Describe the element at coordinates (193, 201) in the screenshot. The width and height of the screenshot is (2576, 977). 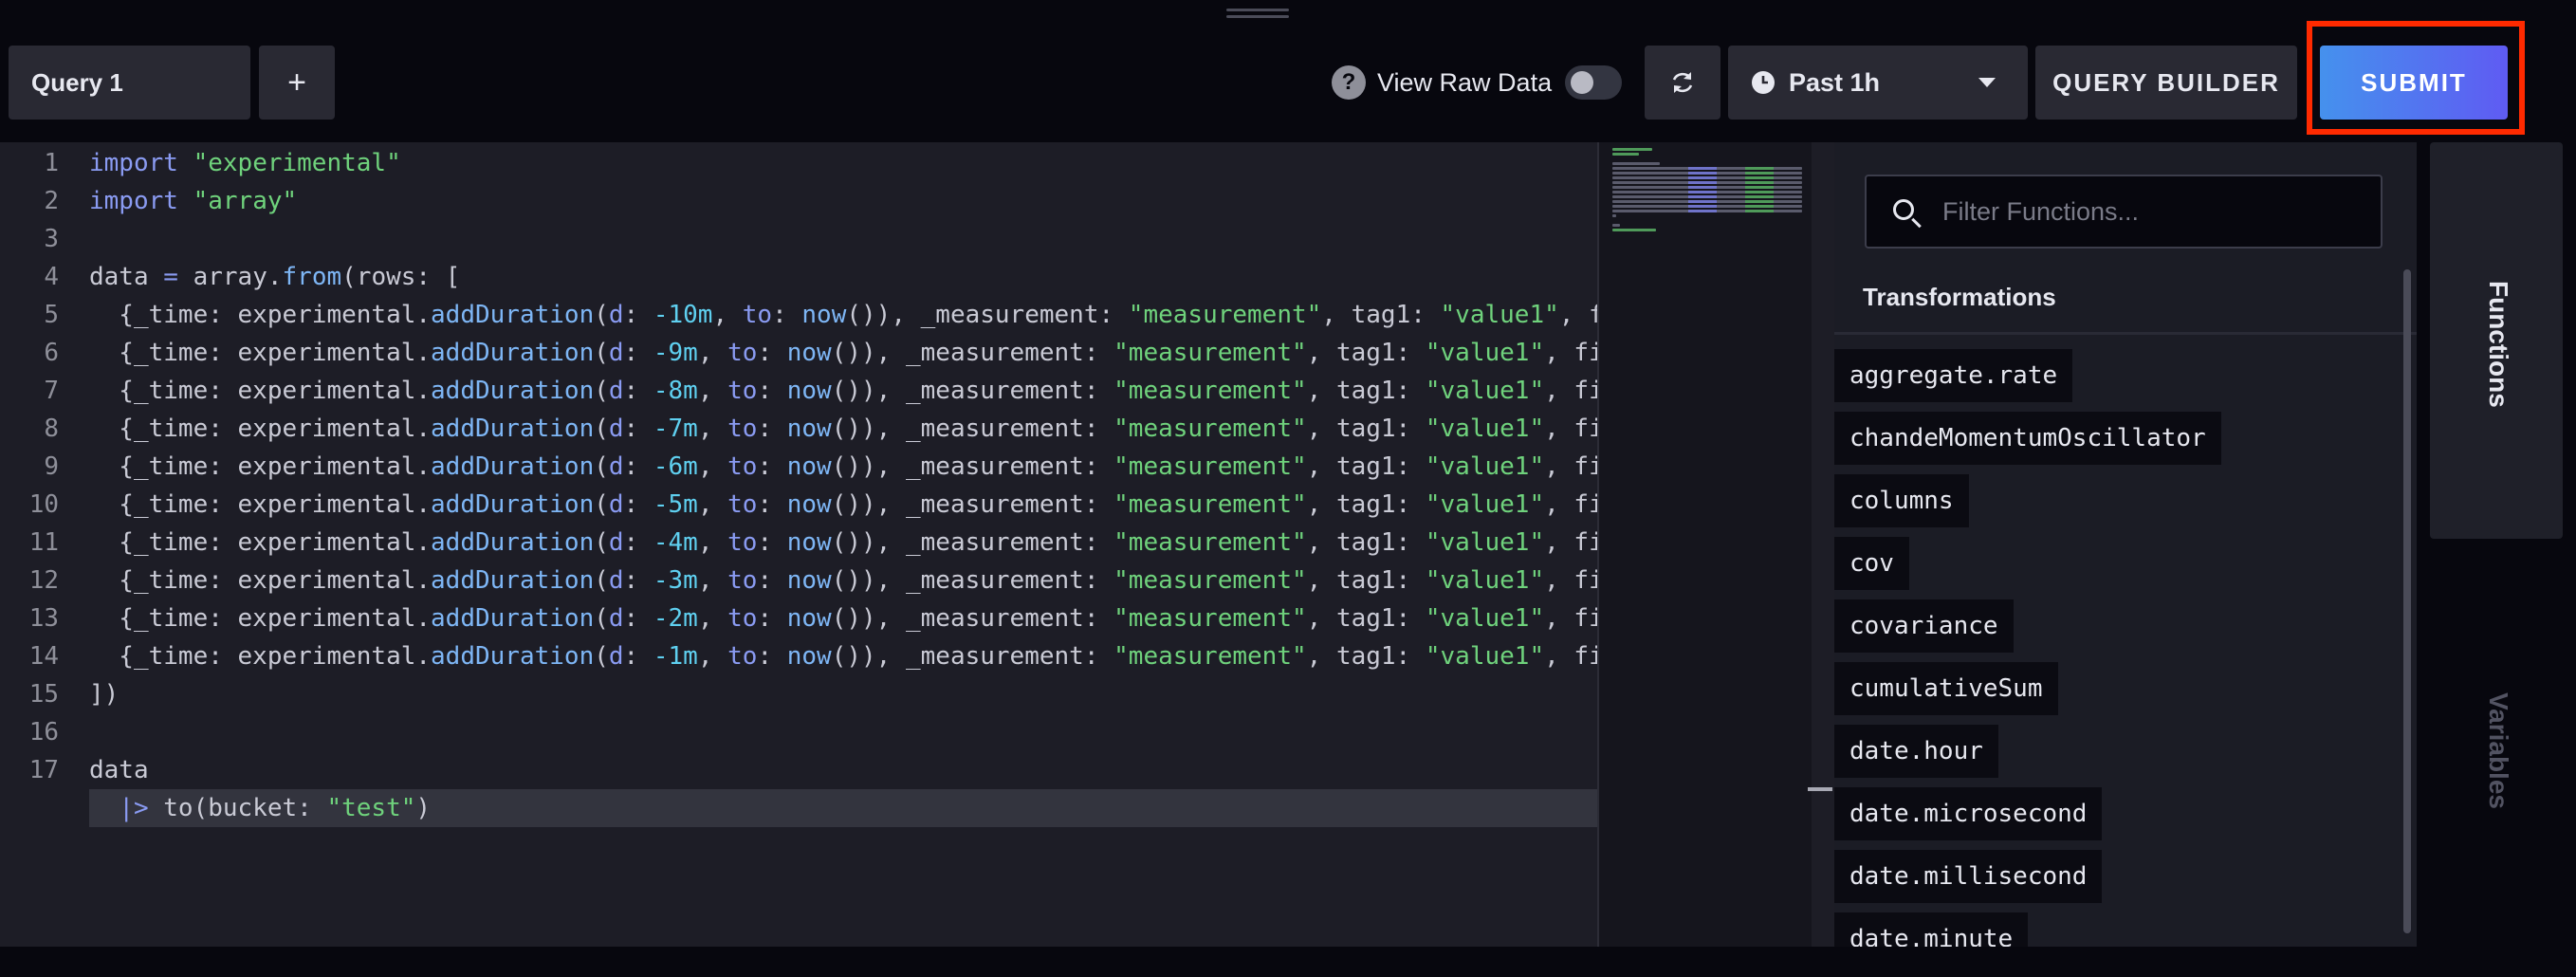
I see `code-text: import "array"` at that location.